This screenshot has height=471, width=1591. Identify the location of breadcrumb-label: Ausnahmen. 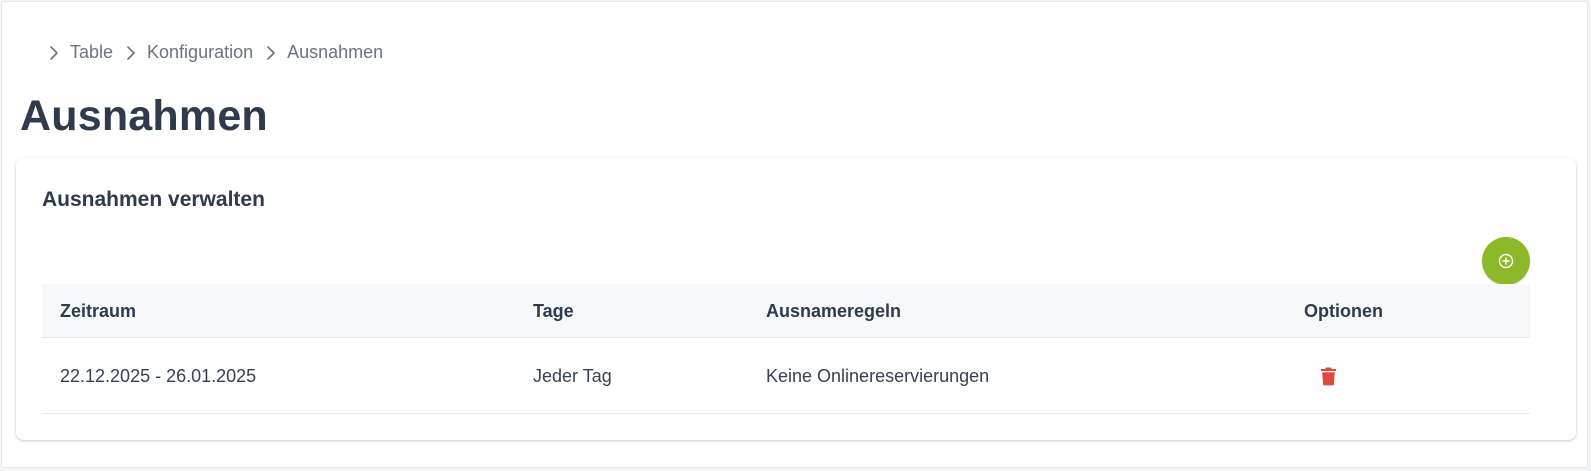
(335, 52).